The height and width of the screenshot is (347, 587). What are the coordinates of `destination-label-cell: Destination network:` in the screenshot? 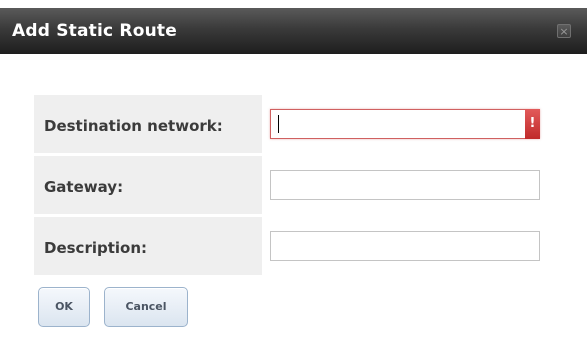 It's located at (148, 124).